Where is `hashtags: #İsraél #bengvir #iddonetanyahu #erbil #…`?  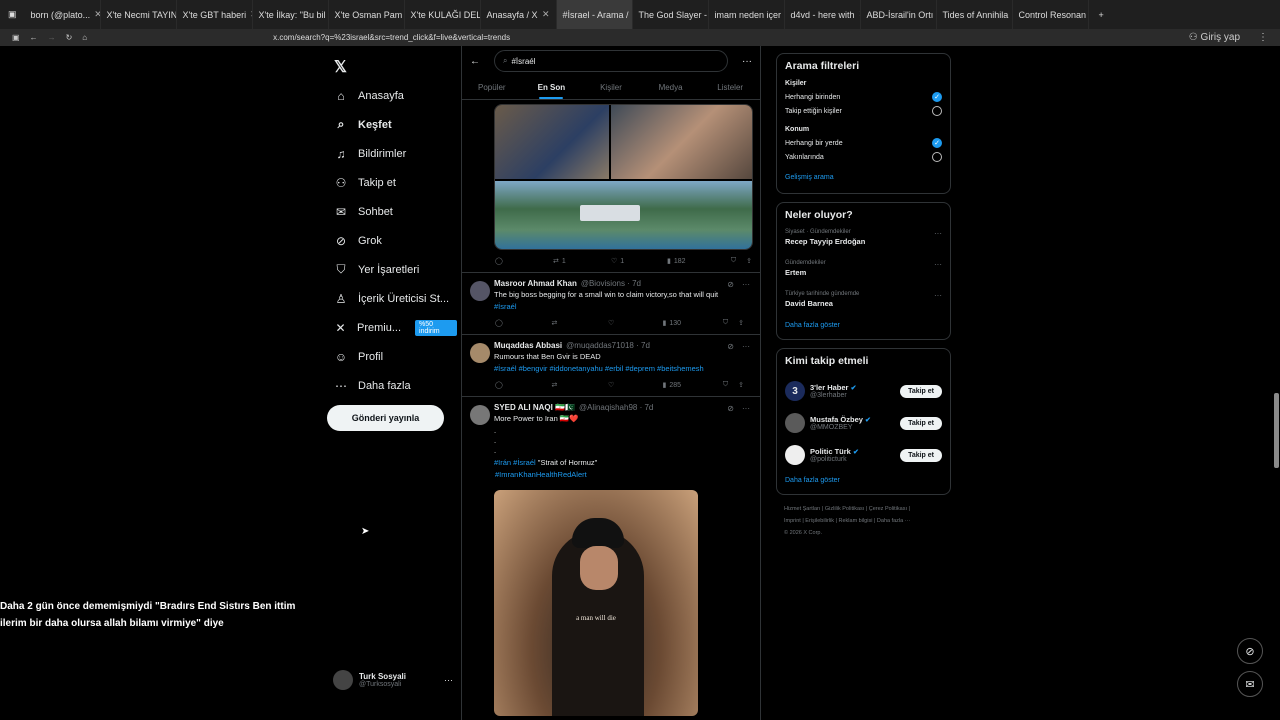
hashtags: #İsraél #bengvir #iddonetanyahu #erbil #… is located at coordinates (623, 369).